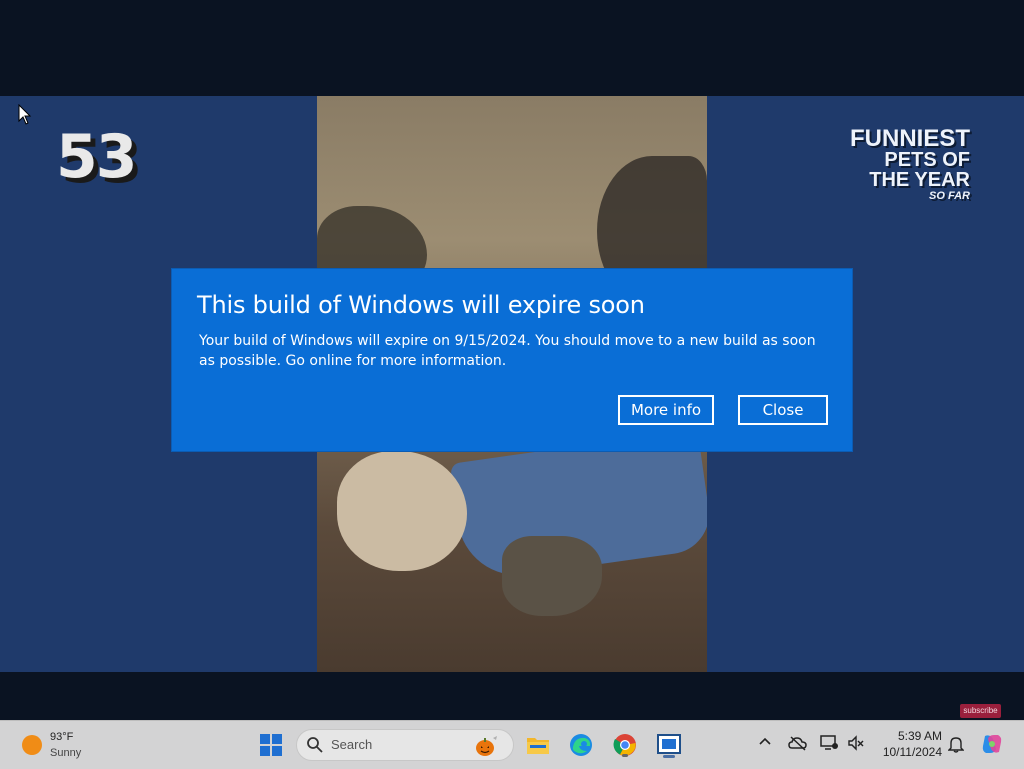 The image size is (1024, 769). Describe the element at coordinates (798, 743) in the screenshot. I see `onedrive-offline-icon` at that location.